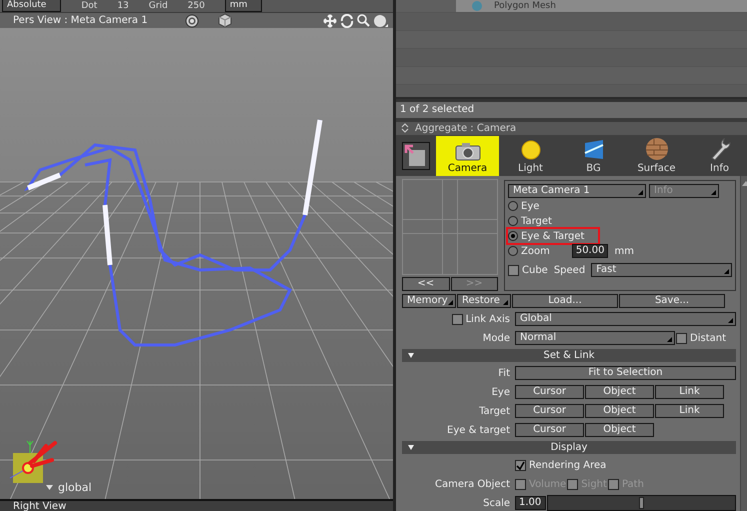 The height and width of the screenshot is (511, 747). I want to click on zoom-value-field: 50.00, so click(590, 251).